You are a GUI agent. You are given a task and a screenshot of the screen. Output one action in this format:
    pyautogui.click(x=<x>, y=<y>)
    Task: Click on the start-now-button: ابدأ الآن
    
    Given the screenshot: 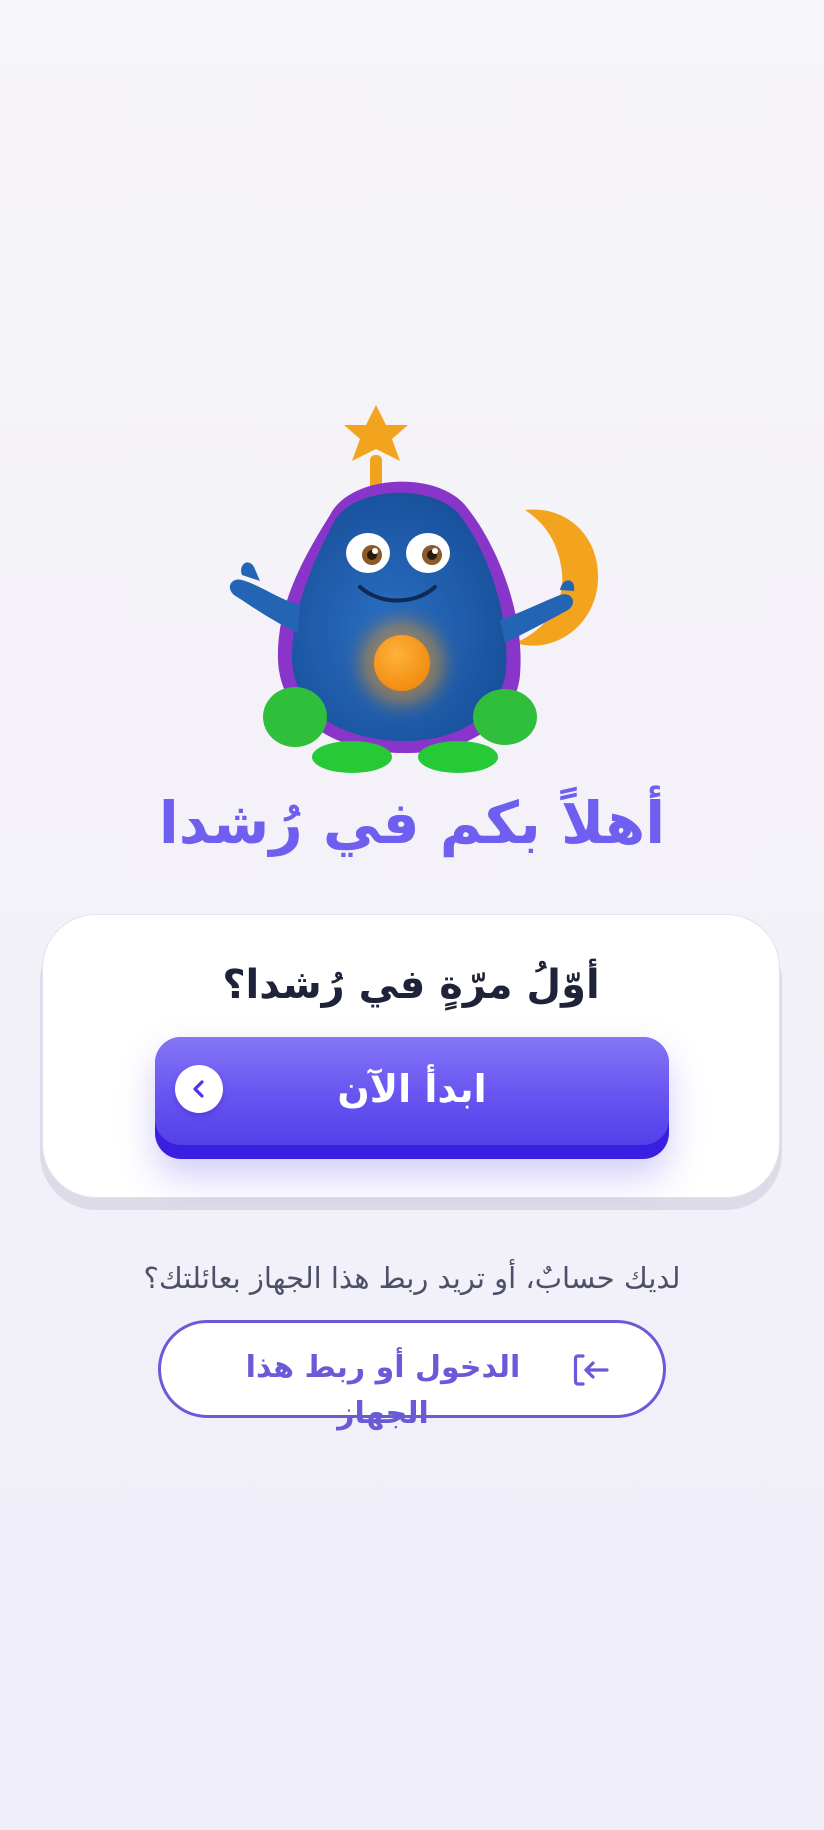 What is the action you would take?
    pyautogui.click(x=412, y=1091)
    